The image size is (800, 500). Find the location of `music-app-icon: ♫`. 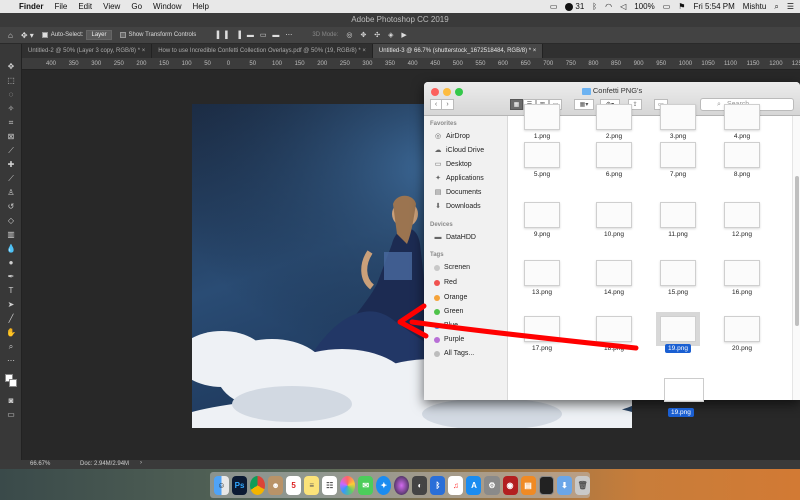

music-app-icon: ♫ is located at coordinates (456, 485).